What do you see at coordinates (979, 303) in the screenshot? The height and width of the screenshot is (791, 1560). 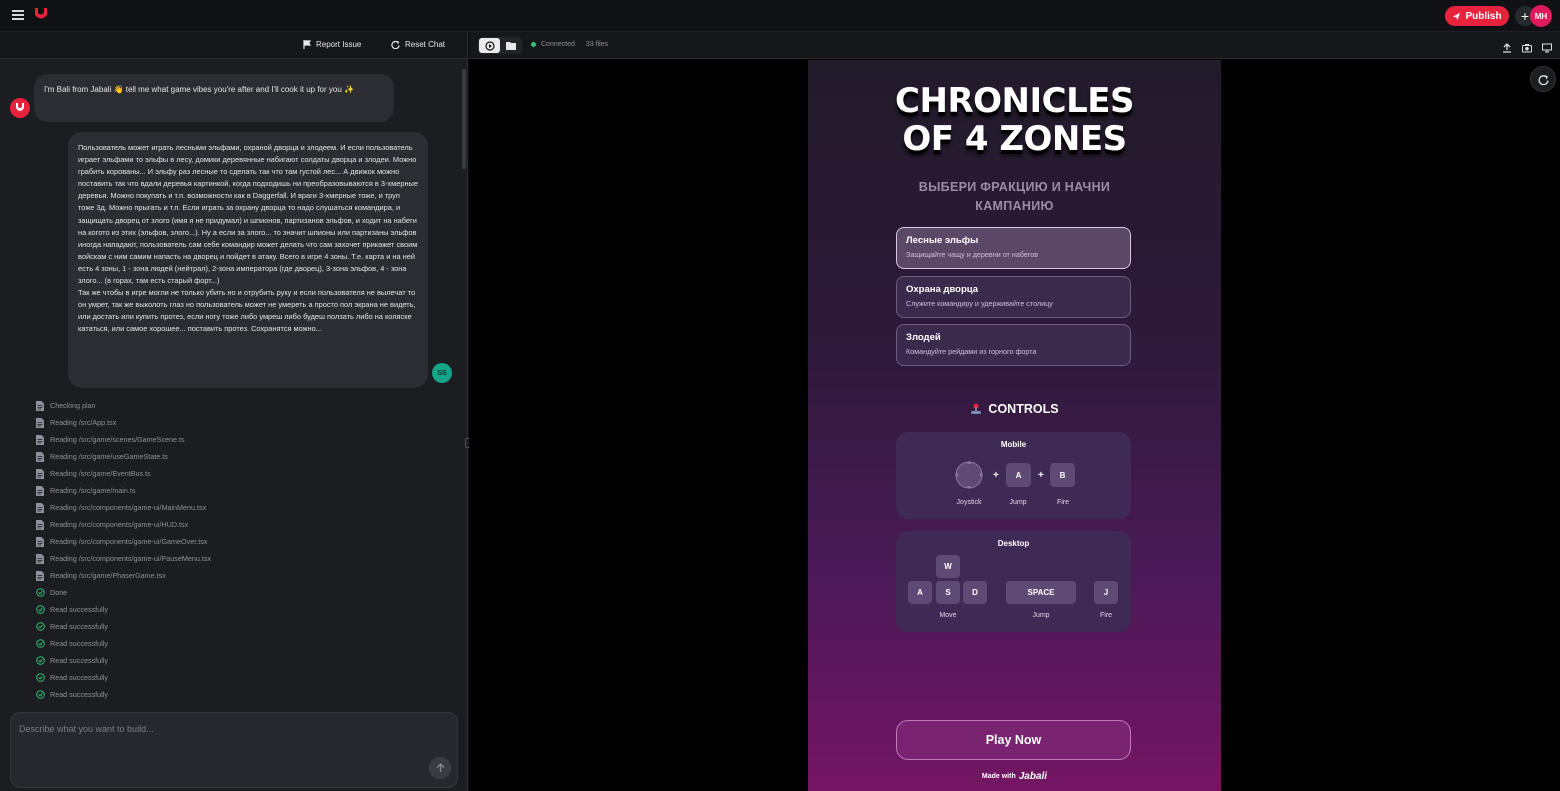 I see `faction-desc: Служите командиру и удерживайте столицу` at bounding box center [979, 303].